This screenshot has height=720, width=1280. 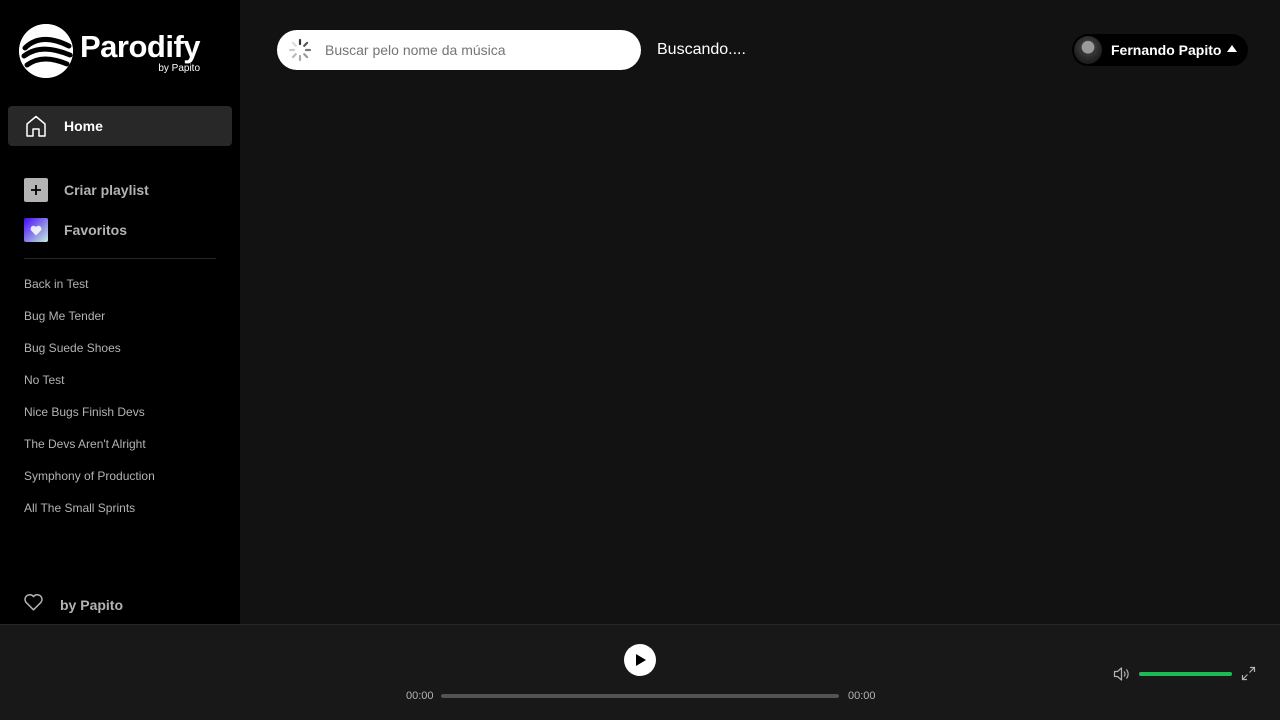 I want to click on user-menu: Fernando Papito, so click(x=1160, y=50).